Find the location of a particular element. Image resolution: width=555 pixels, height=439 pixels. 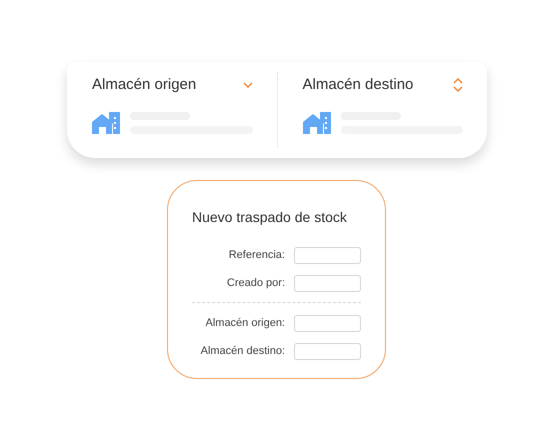

field-label: Referencia: is located at coordinates (256, 255).